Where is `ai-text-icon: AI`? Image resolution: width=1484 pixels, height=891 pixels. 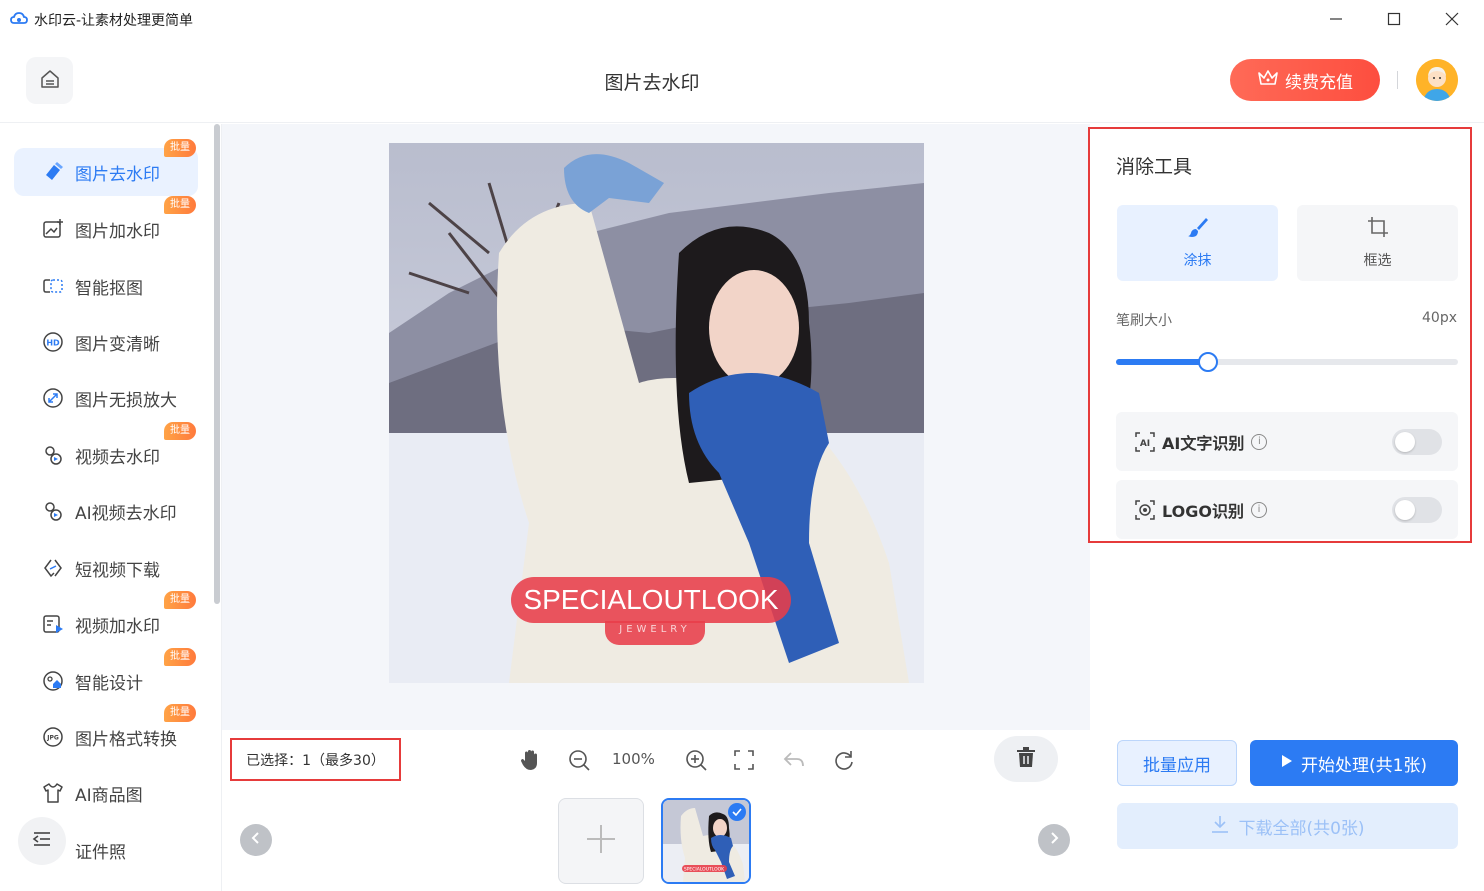 ai-text-icon: AI is located at coordinates (1145, 442).